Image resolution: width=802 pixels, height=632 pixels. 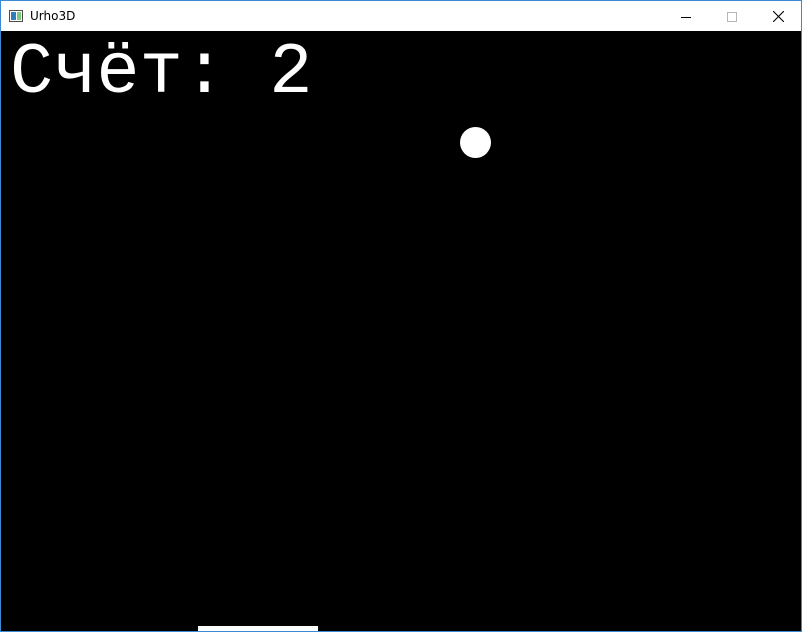 I want to click on minimize-icon, so click(x=686, y=16).